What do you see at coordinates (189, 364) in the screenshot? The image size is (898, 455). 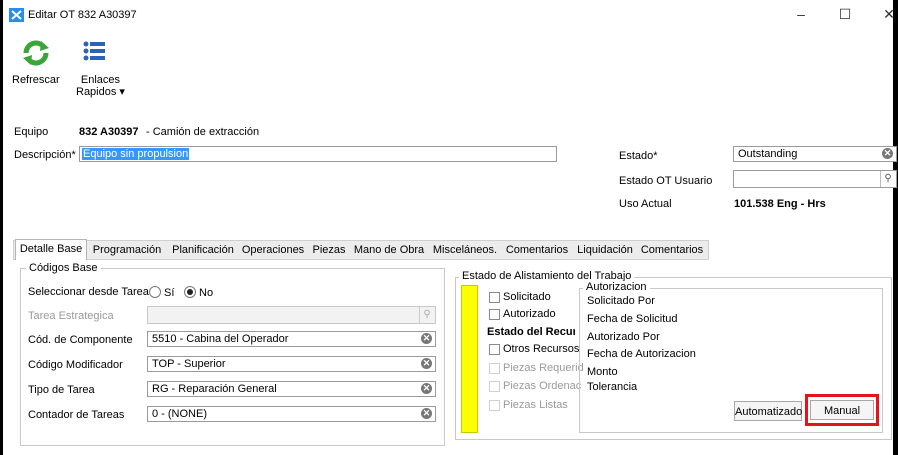 I see `modificador-value: TOP - Superior` at bounding box center [189, 364].